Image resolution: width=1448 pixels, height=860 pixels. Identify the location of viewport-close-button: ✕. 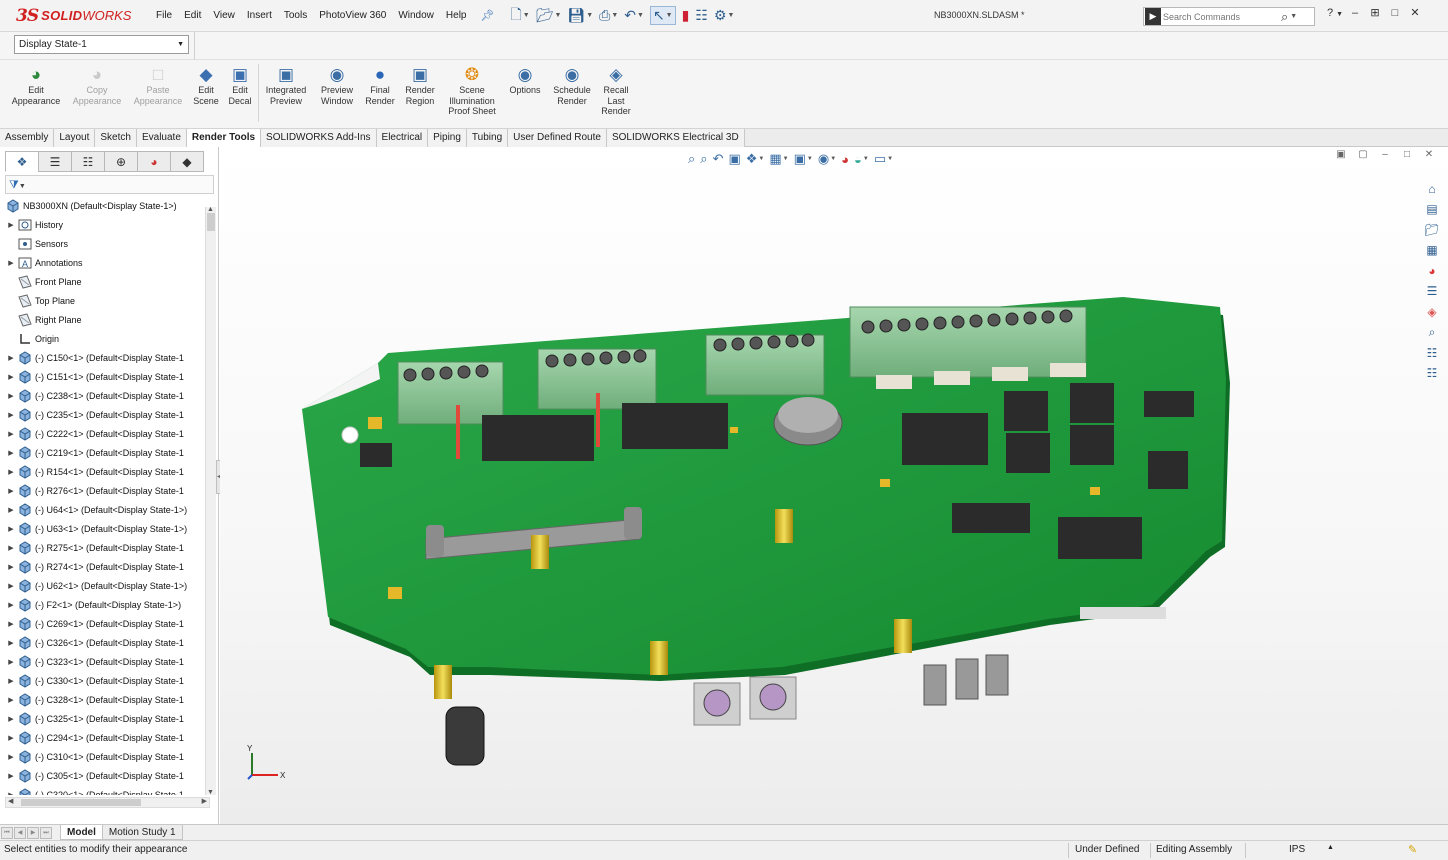
(1429, 154).